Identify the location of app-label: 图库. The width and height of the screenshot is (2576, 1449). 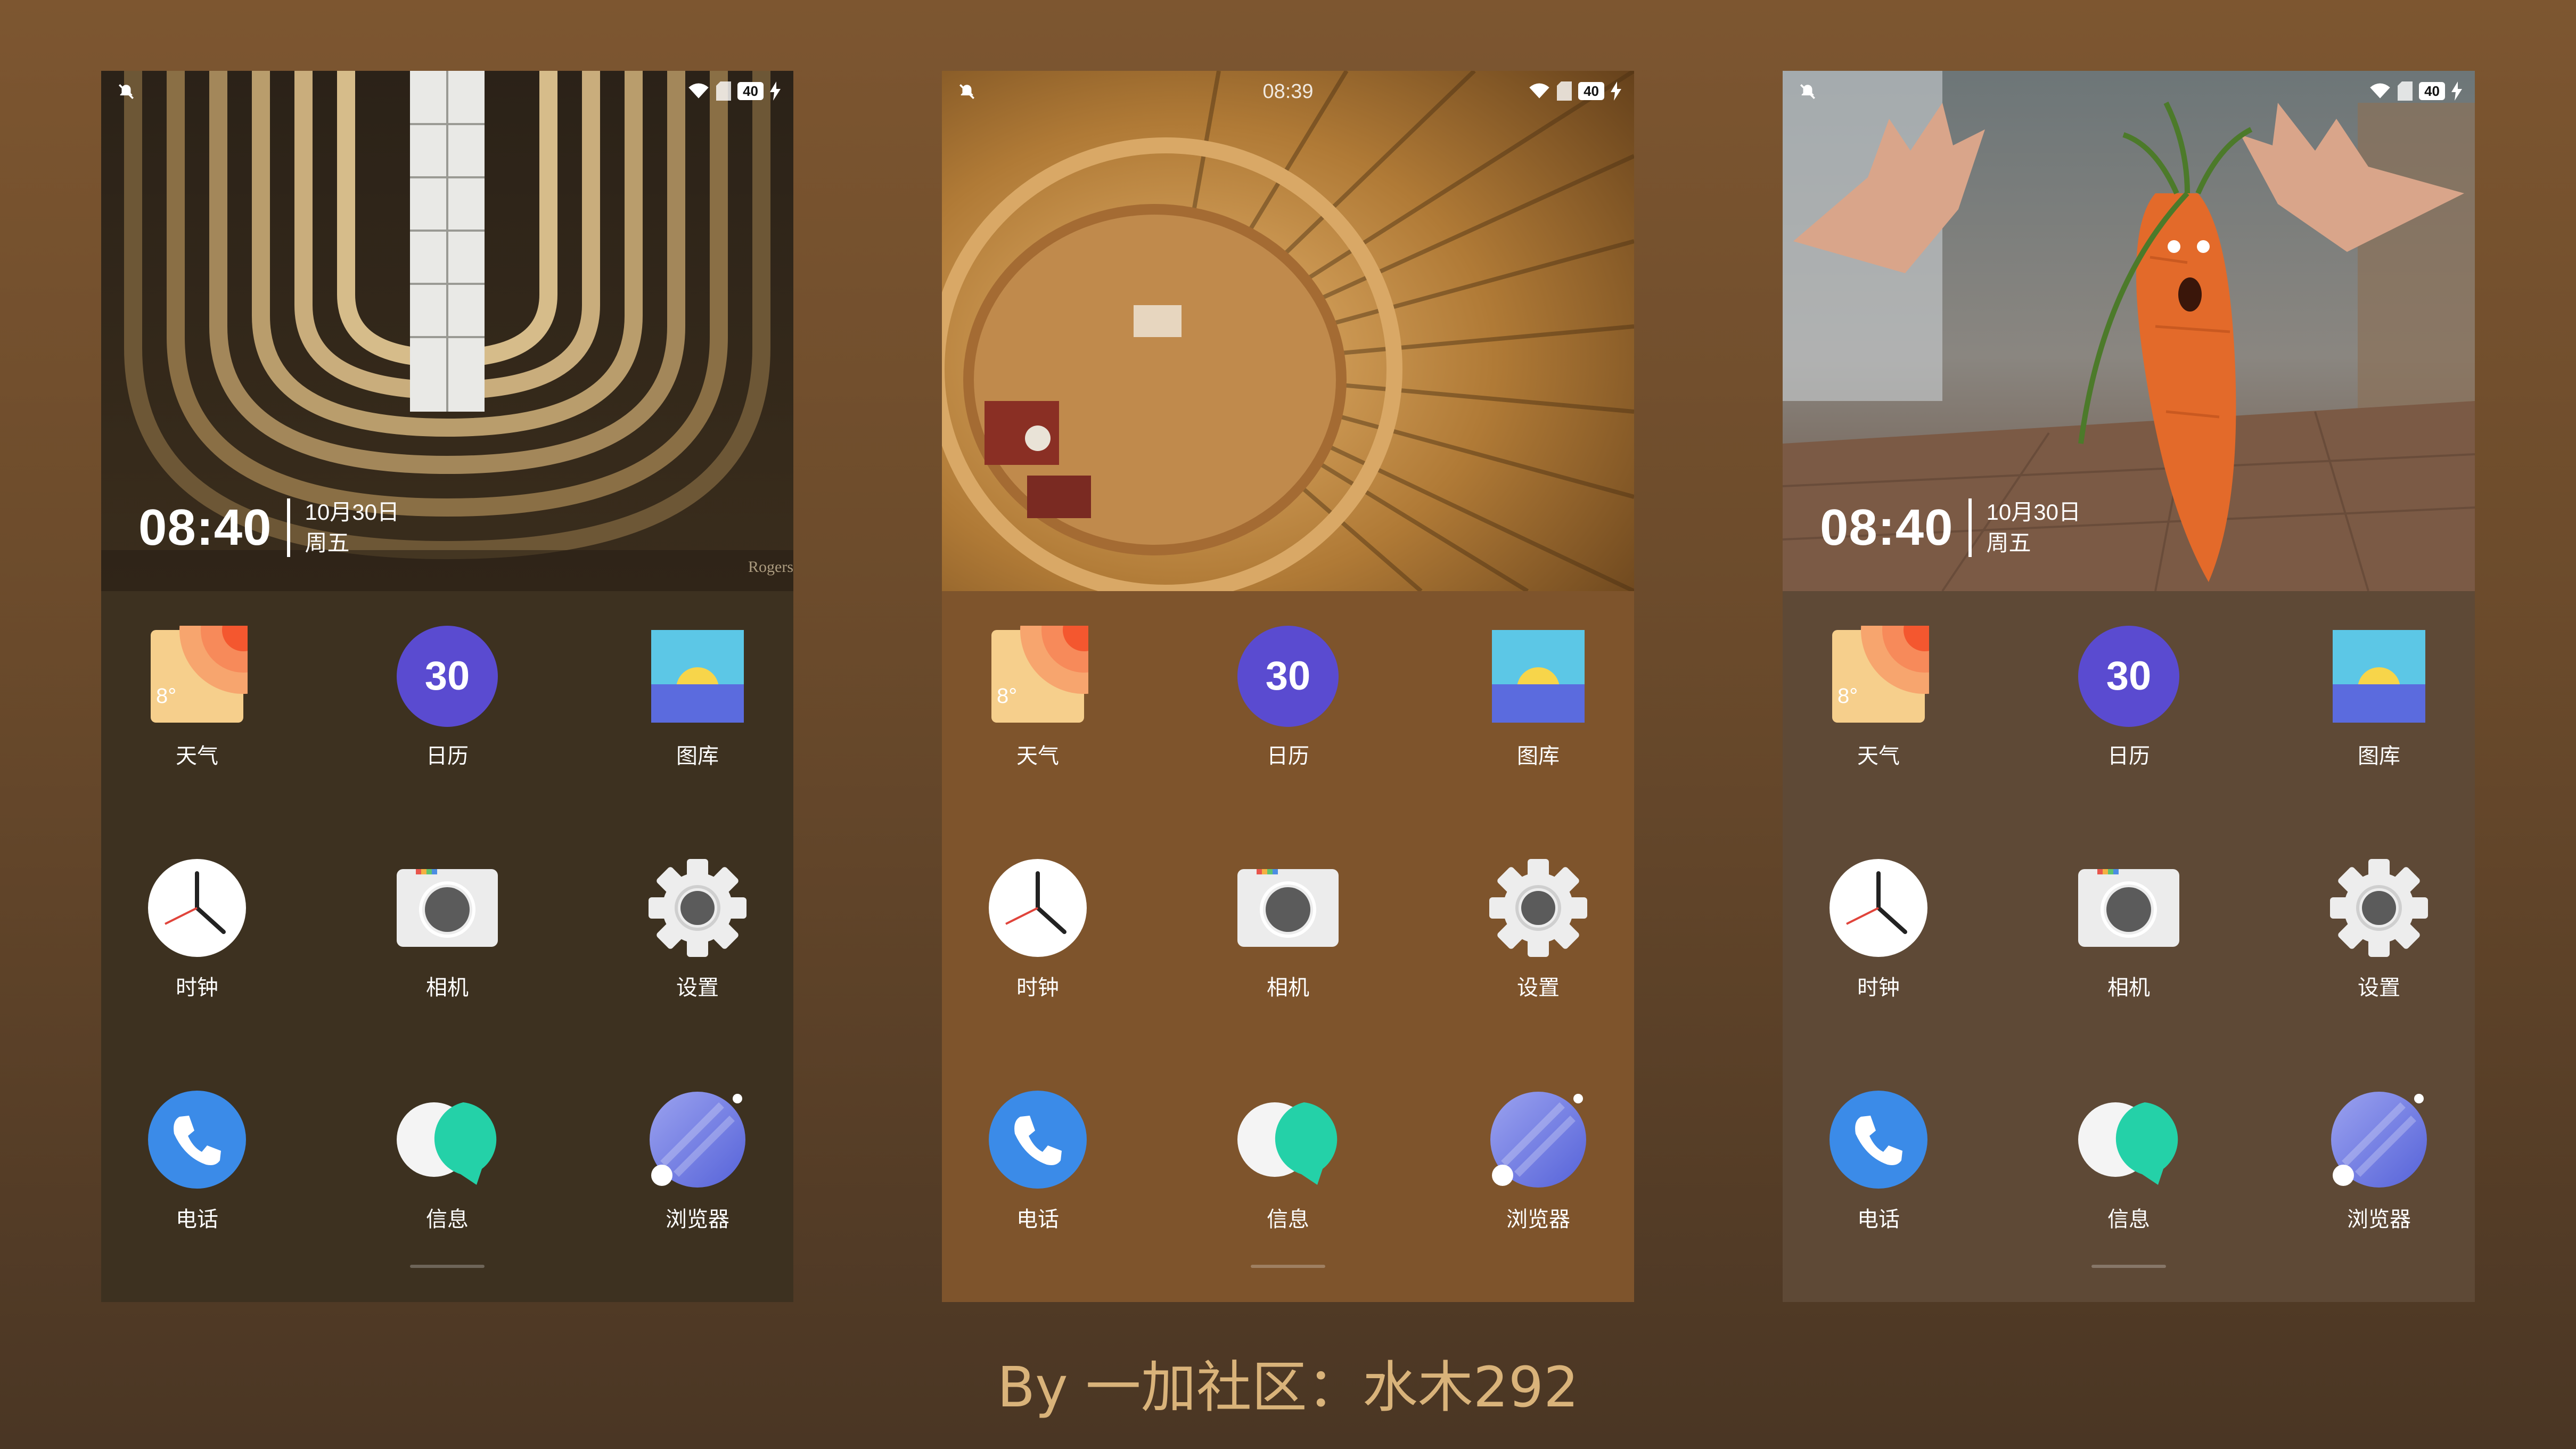
(1538, 756).